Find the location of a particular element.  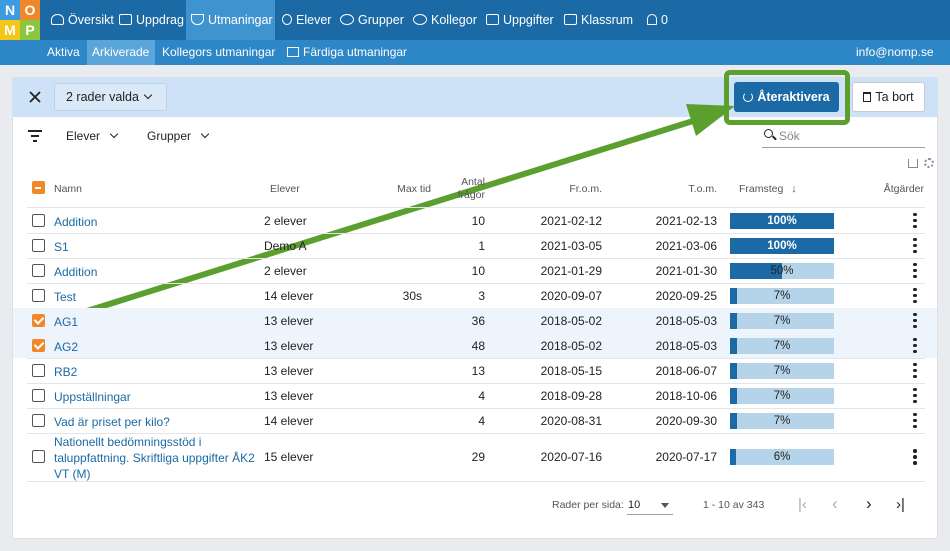

row-question-count: 10 is located at coordinates (478, 270).